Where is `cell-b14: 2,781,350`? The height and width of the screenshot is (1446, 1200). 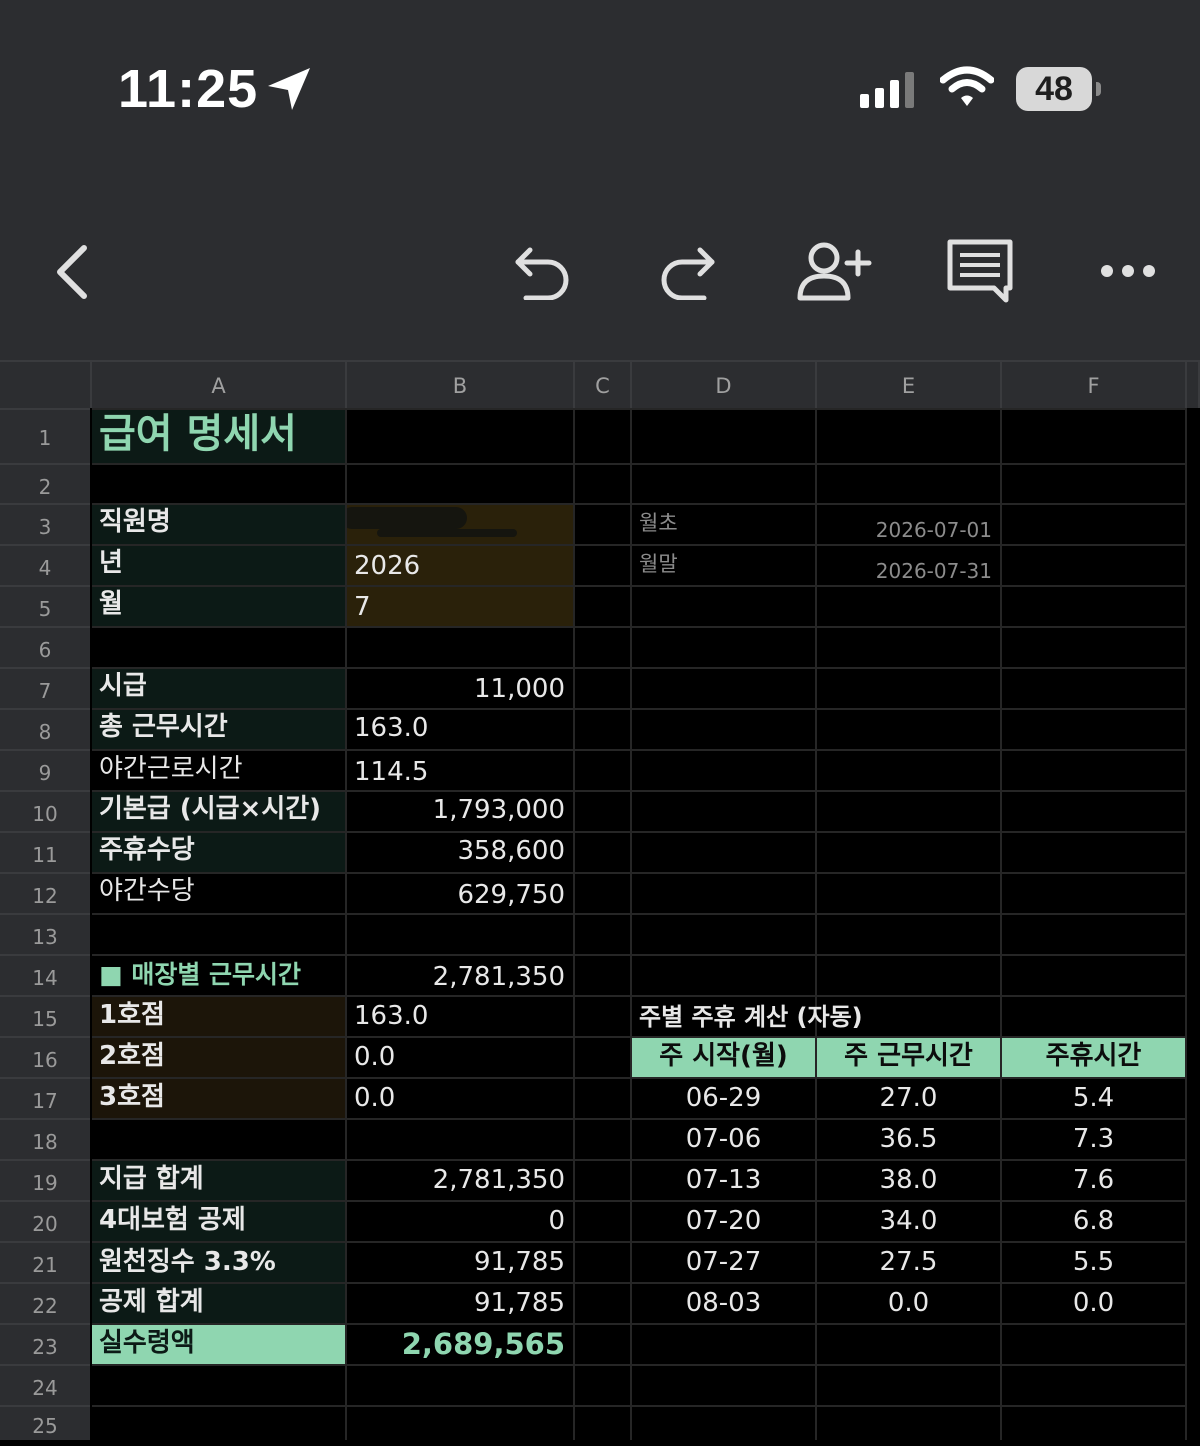
cell-b14: 2,781,350 is located at coordinates (461, 974).